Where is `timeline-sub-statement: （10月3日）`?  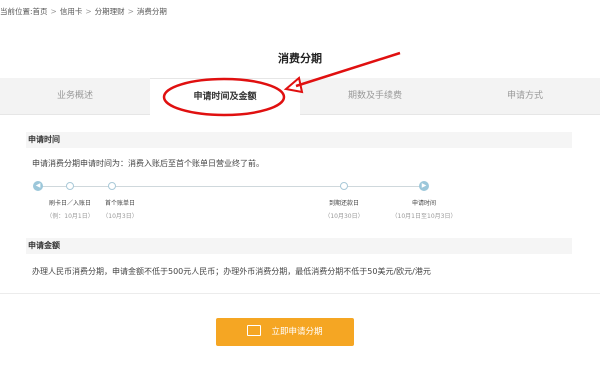
timeline-sub-statement: （10月3日） is located at coordinates (120, 216).